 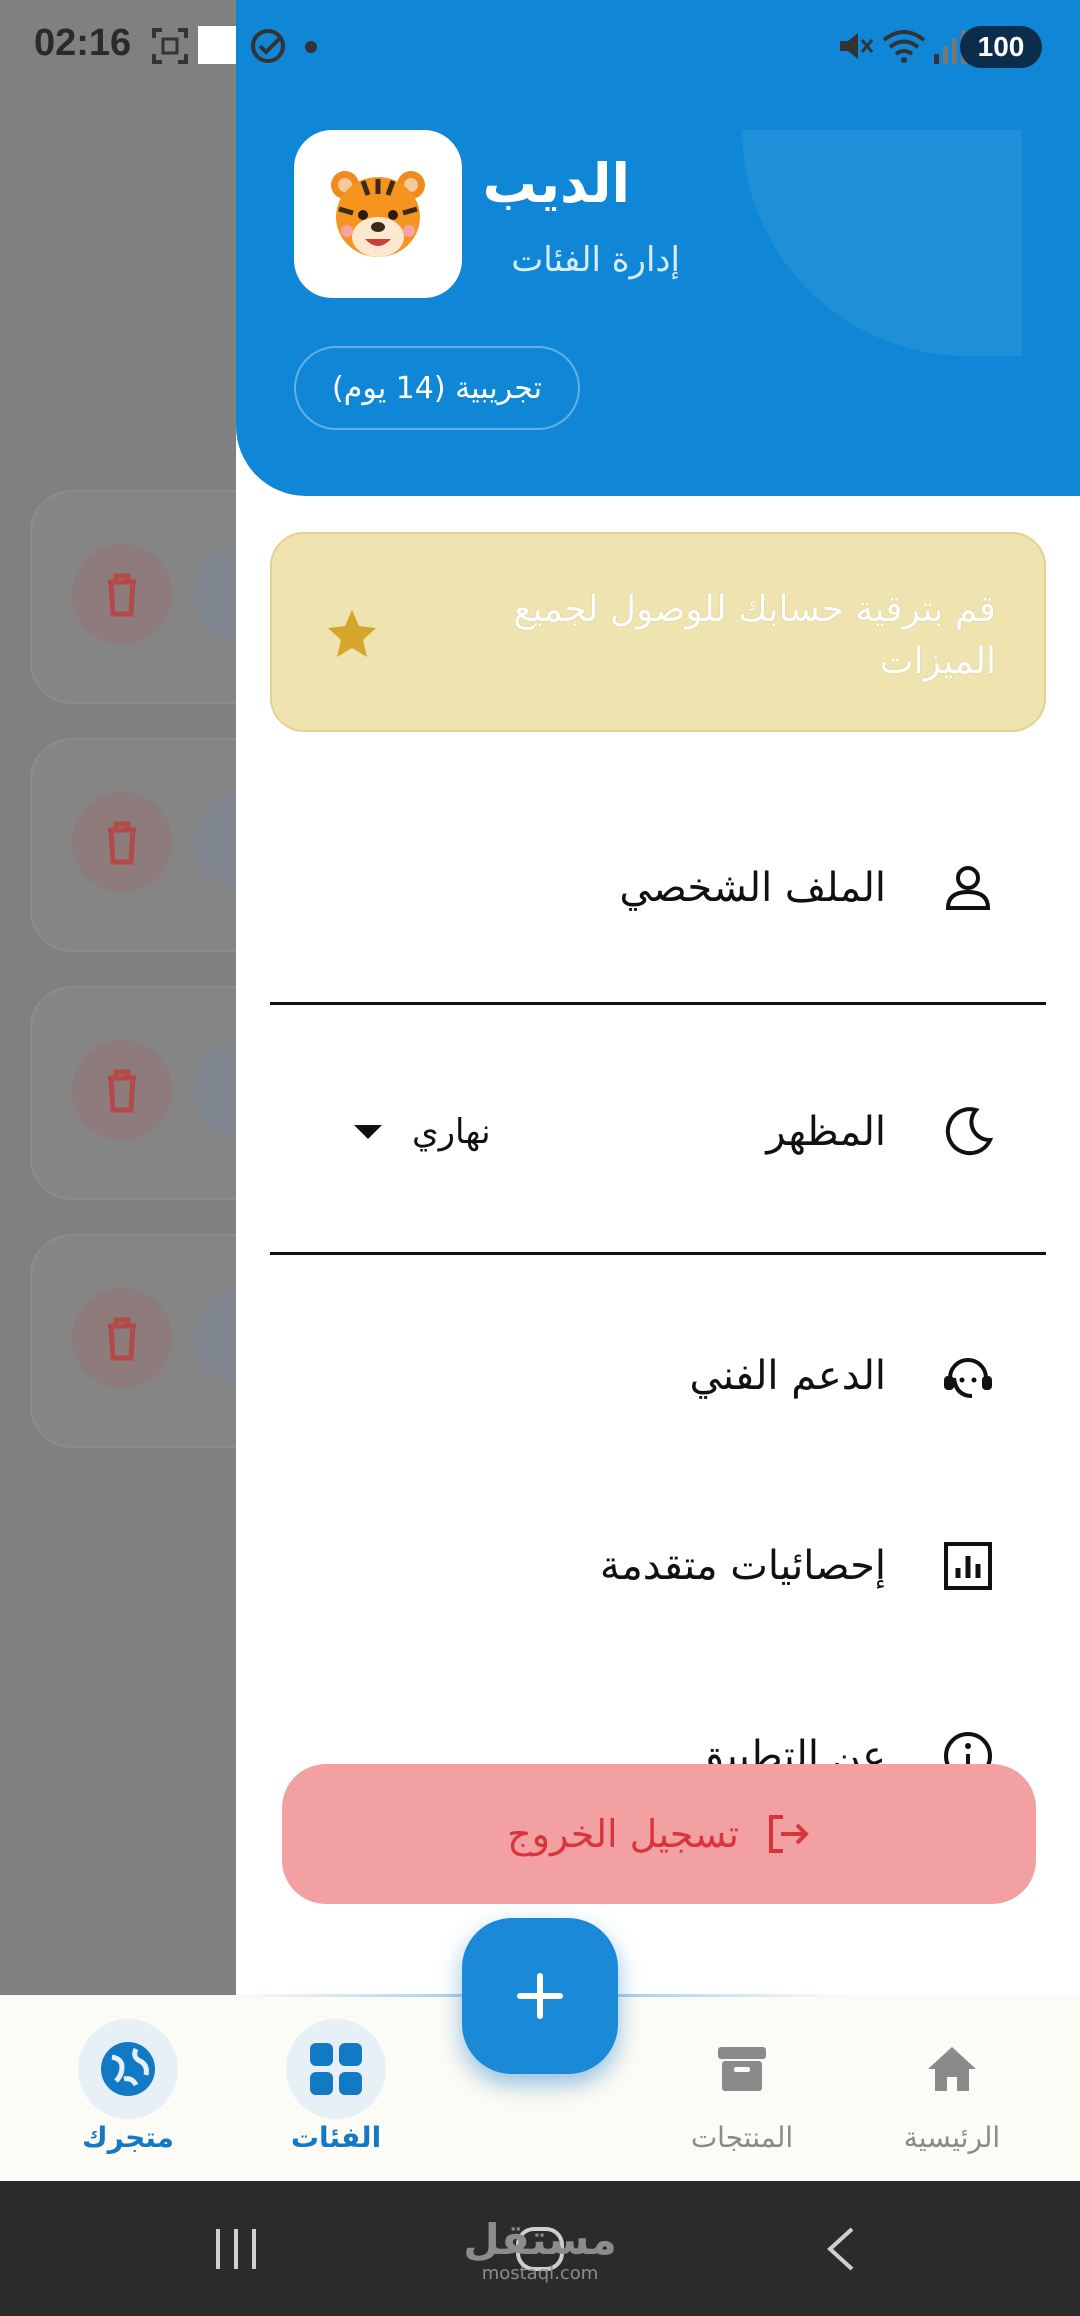 I want to click on headset-icon, so click(x=968, y=1378).